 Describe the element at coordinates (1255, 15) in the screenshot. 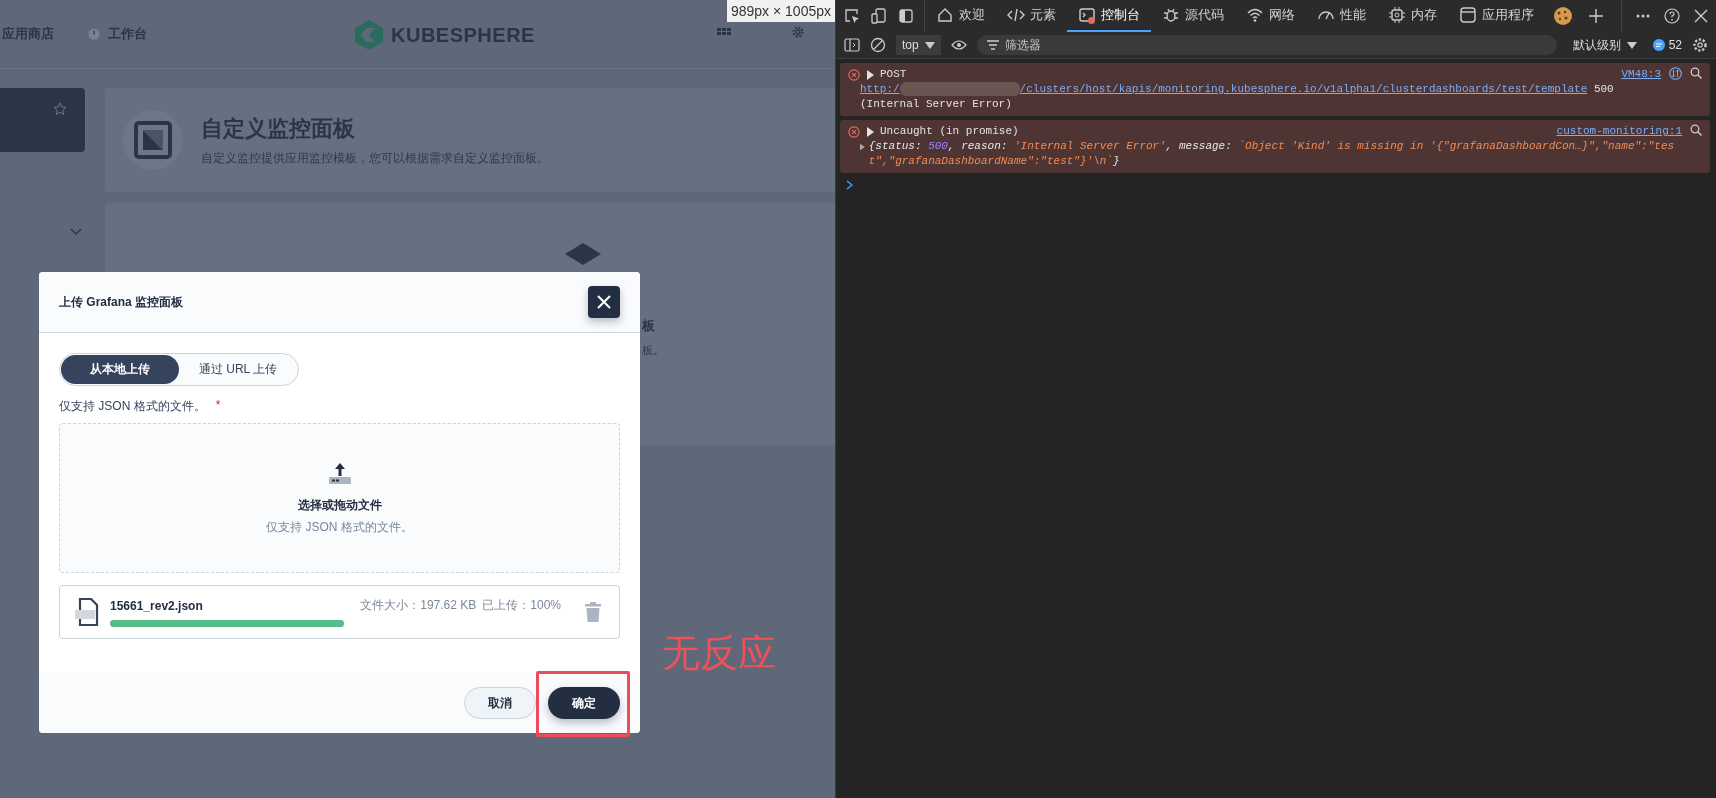

I see `wifi-icon` at that location.